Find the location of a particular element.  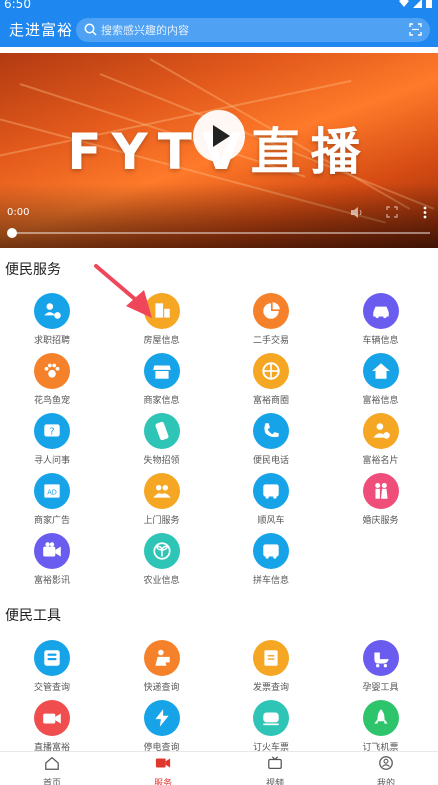

grid-item: AD 商家广告 is located at coordinates (52, 502).